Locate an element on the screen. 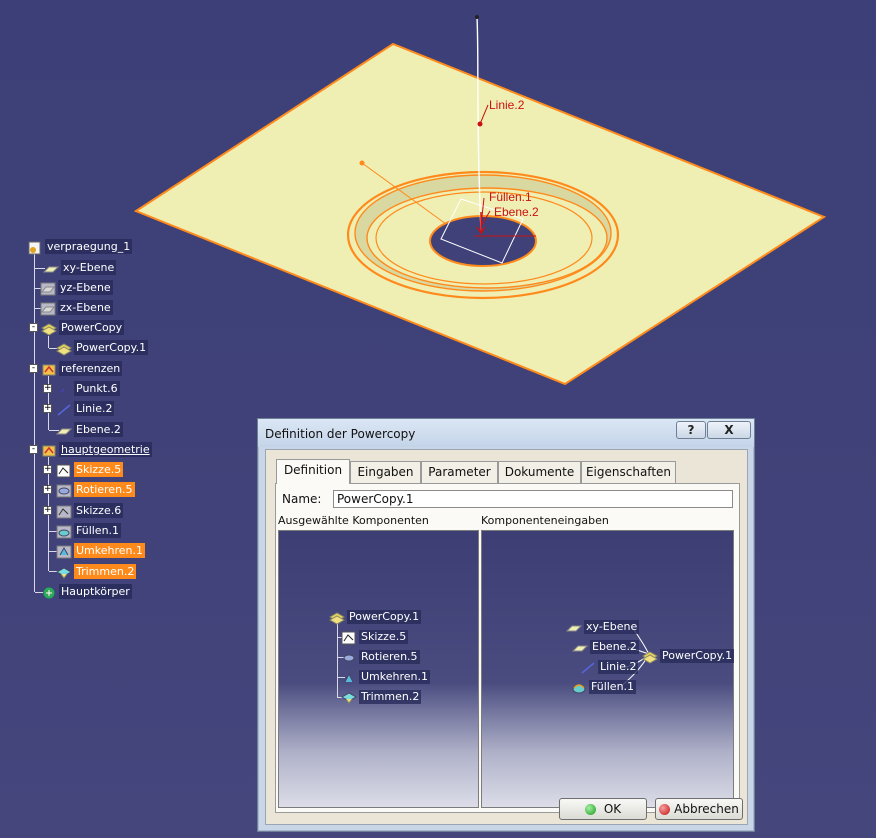  tree-item-rotate5: Rotieren.5 is located at coordinates (95, 489).